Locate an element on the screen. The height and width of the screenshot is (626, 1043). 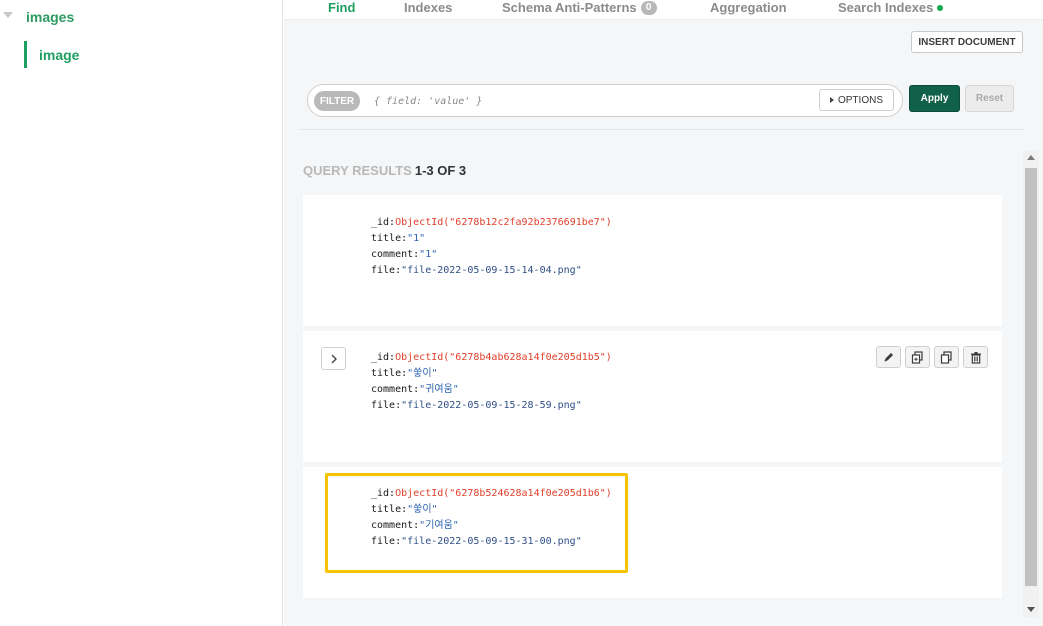
field-value: "file-2022-05-09-15-31-00.png" is located at coordinates (491, 541).